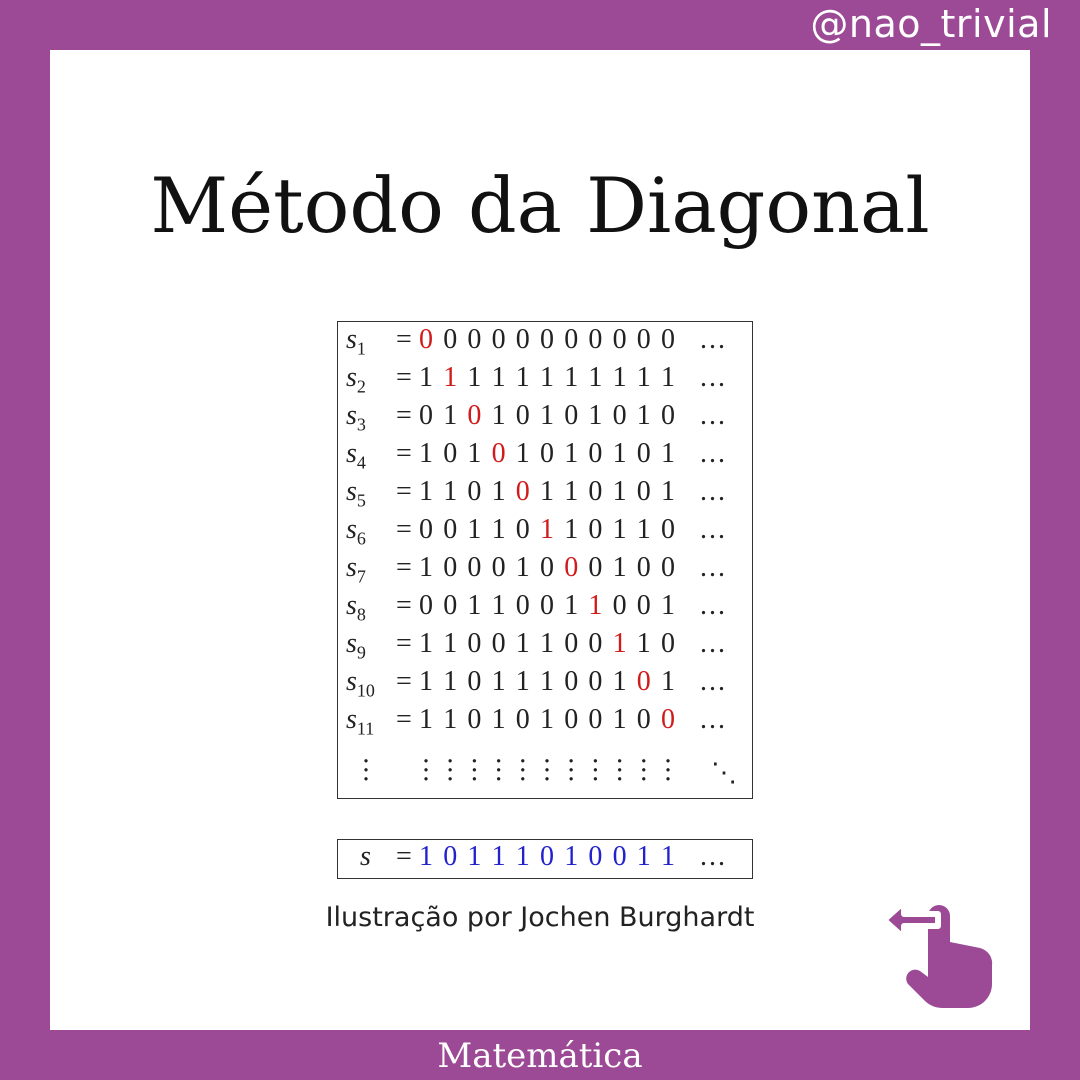  What do you see at coordinates (371, 608) in the screenshot?
I see `row-label: s8` at bounding box center [371, 608].